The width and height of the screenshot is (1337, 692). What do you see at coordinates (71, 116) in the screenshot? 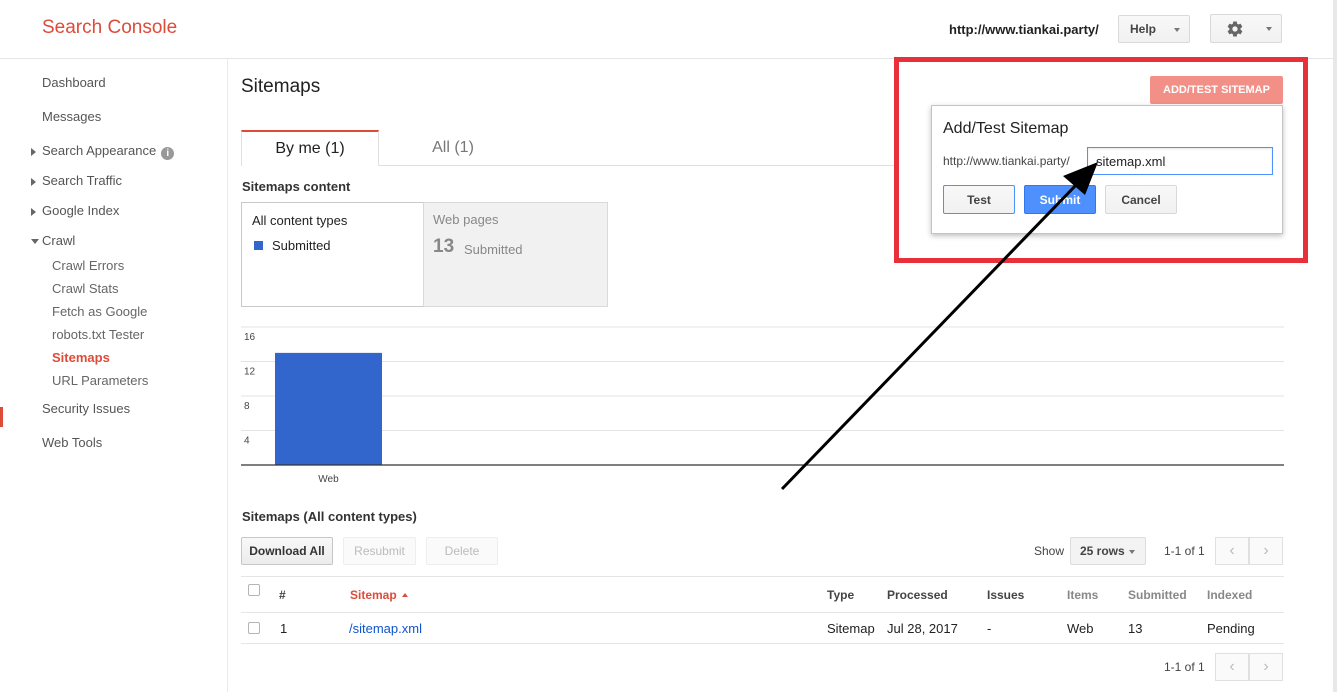
I see `sidebar-item-messages: Messages` at bounding box center [71, 116].